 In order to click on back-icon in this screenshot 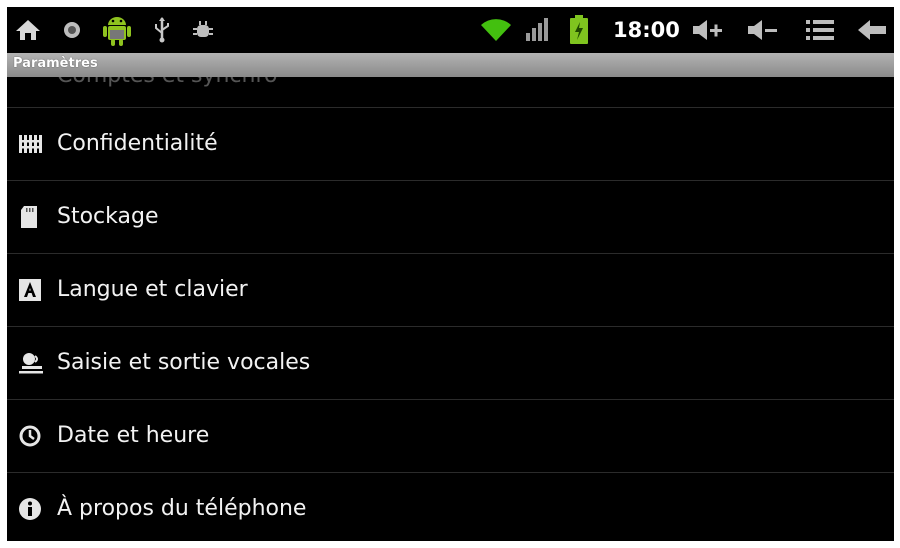, I will do `click(872, 30)`.